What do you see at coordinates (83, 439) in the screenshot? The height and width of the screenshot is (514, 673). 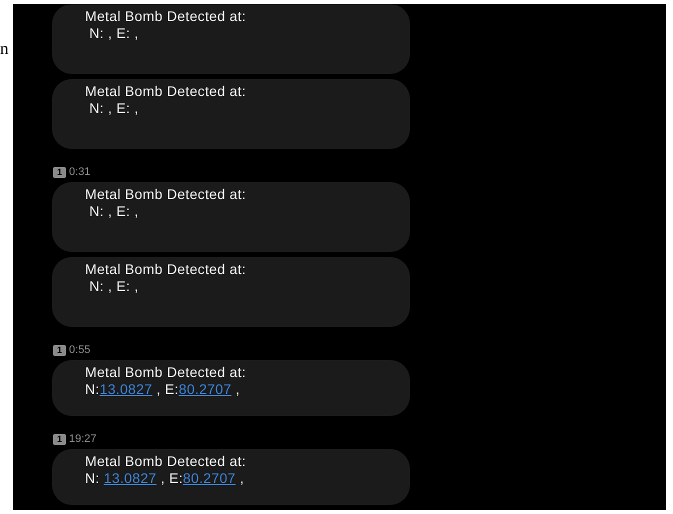 I see `message-time: 19:27` at bounding box center [83, 439].